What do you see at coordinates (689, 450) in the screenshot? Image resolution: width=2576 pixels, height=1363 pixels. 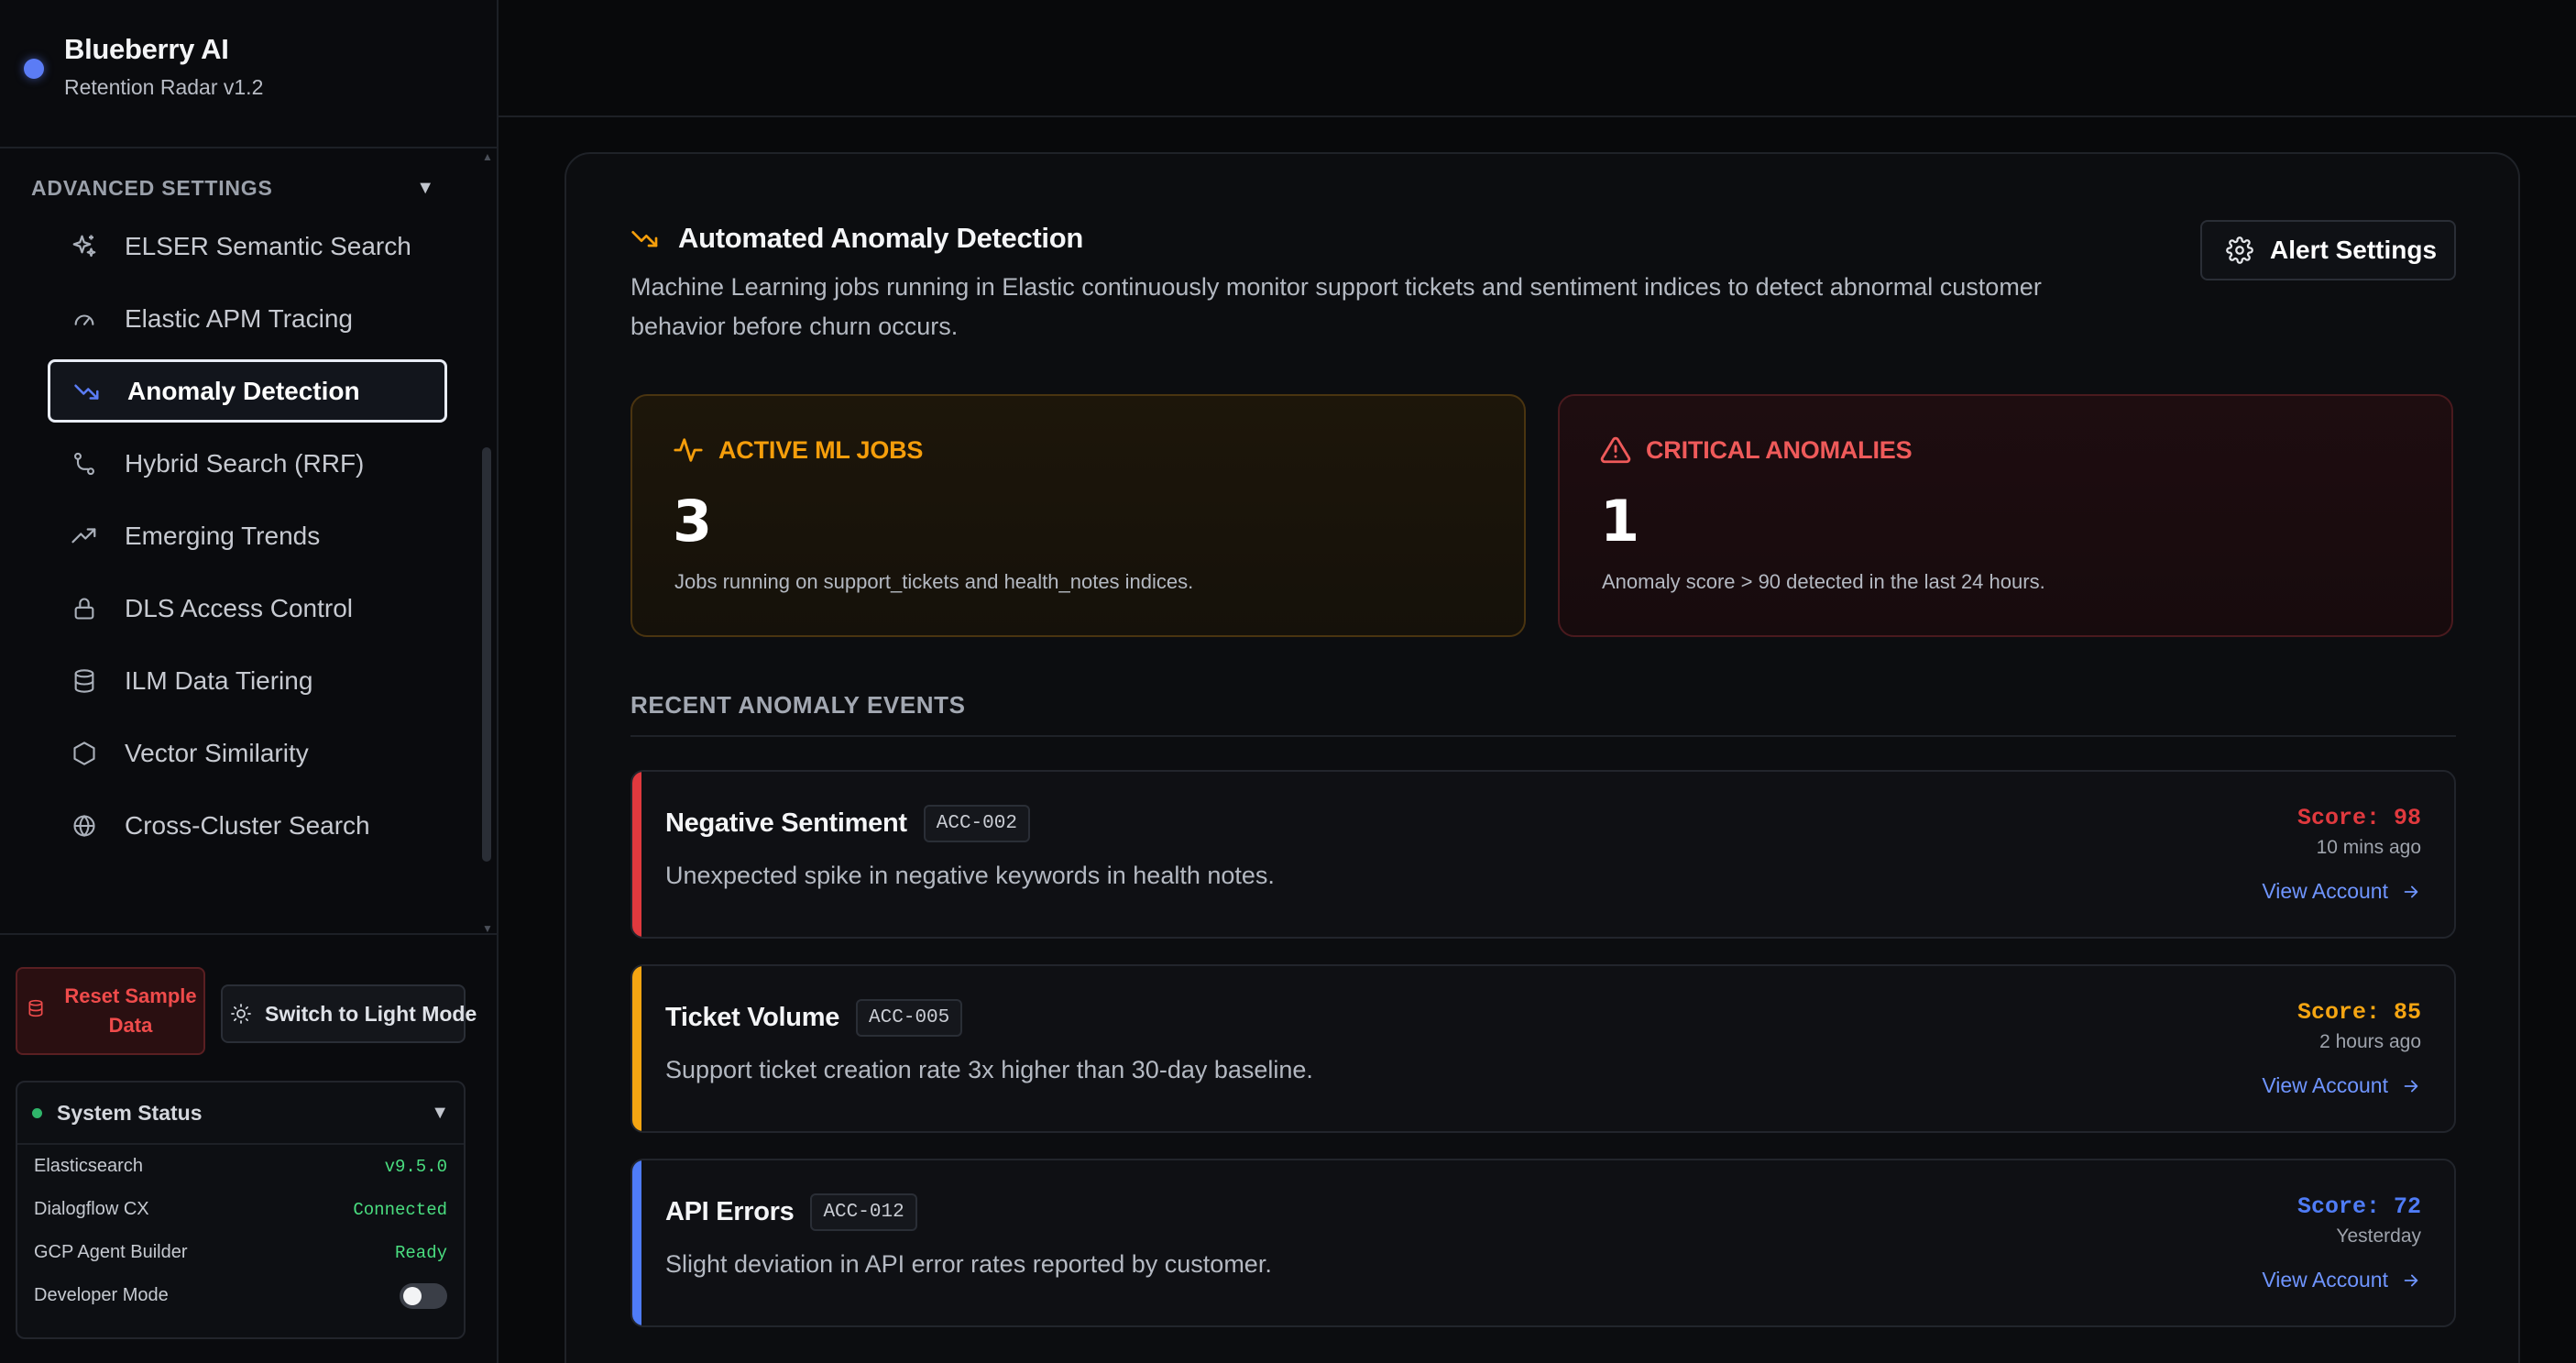 I see `activity-icon` at bounding box center [689, 450].